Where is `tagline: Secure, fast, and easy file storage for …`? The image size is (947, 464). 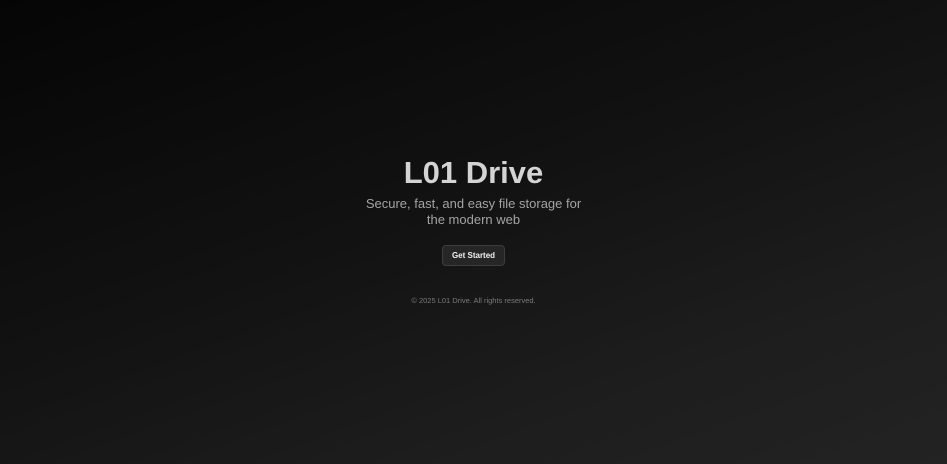
tagline: Secure, fast, and easy file storage for … is located at coordinates (473, 211).